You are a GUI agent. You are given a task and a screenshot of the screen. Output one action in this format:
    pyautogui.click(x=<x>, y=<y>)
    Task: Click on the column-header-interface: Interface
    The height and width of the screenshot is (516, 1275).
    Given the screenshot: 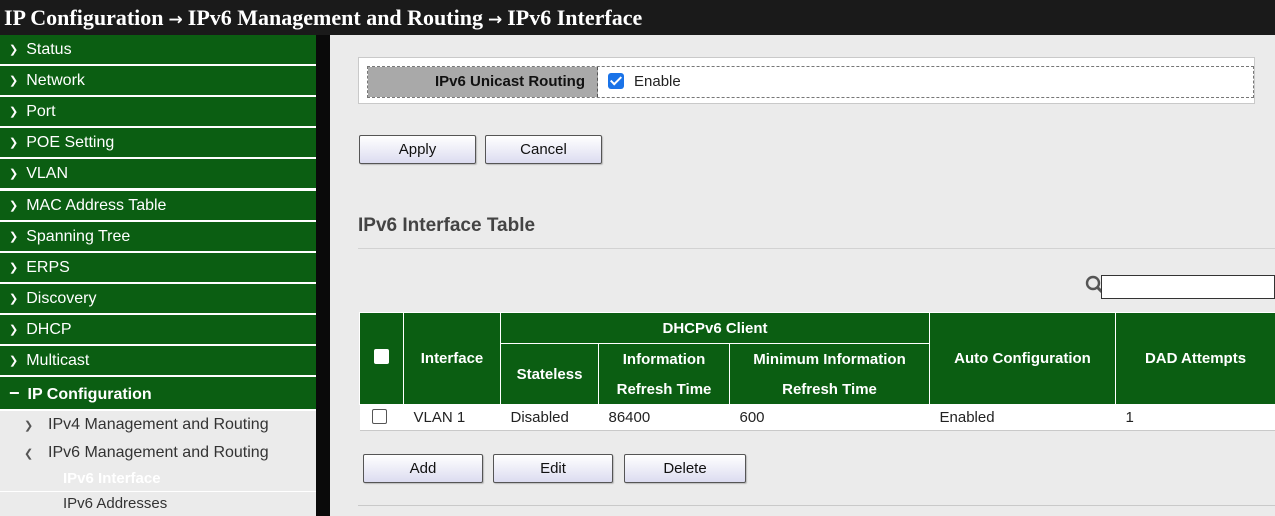 What is the action you would take?
    pyautogui.click(x=452, y=358)
    